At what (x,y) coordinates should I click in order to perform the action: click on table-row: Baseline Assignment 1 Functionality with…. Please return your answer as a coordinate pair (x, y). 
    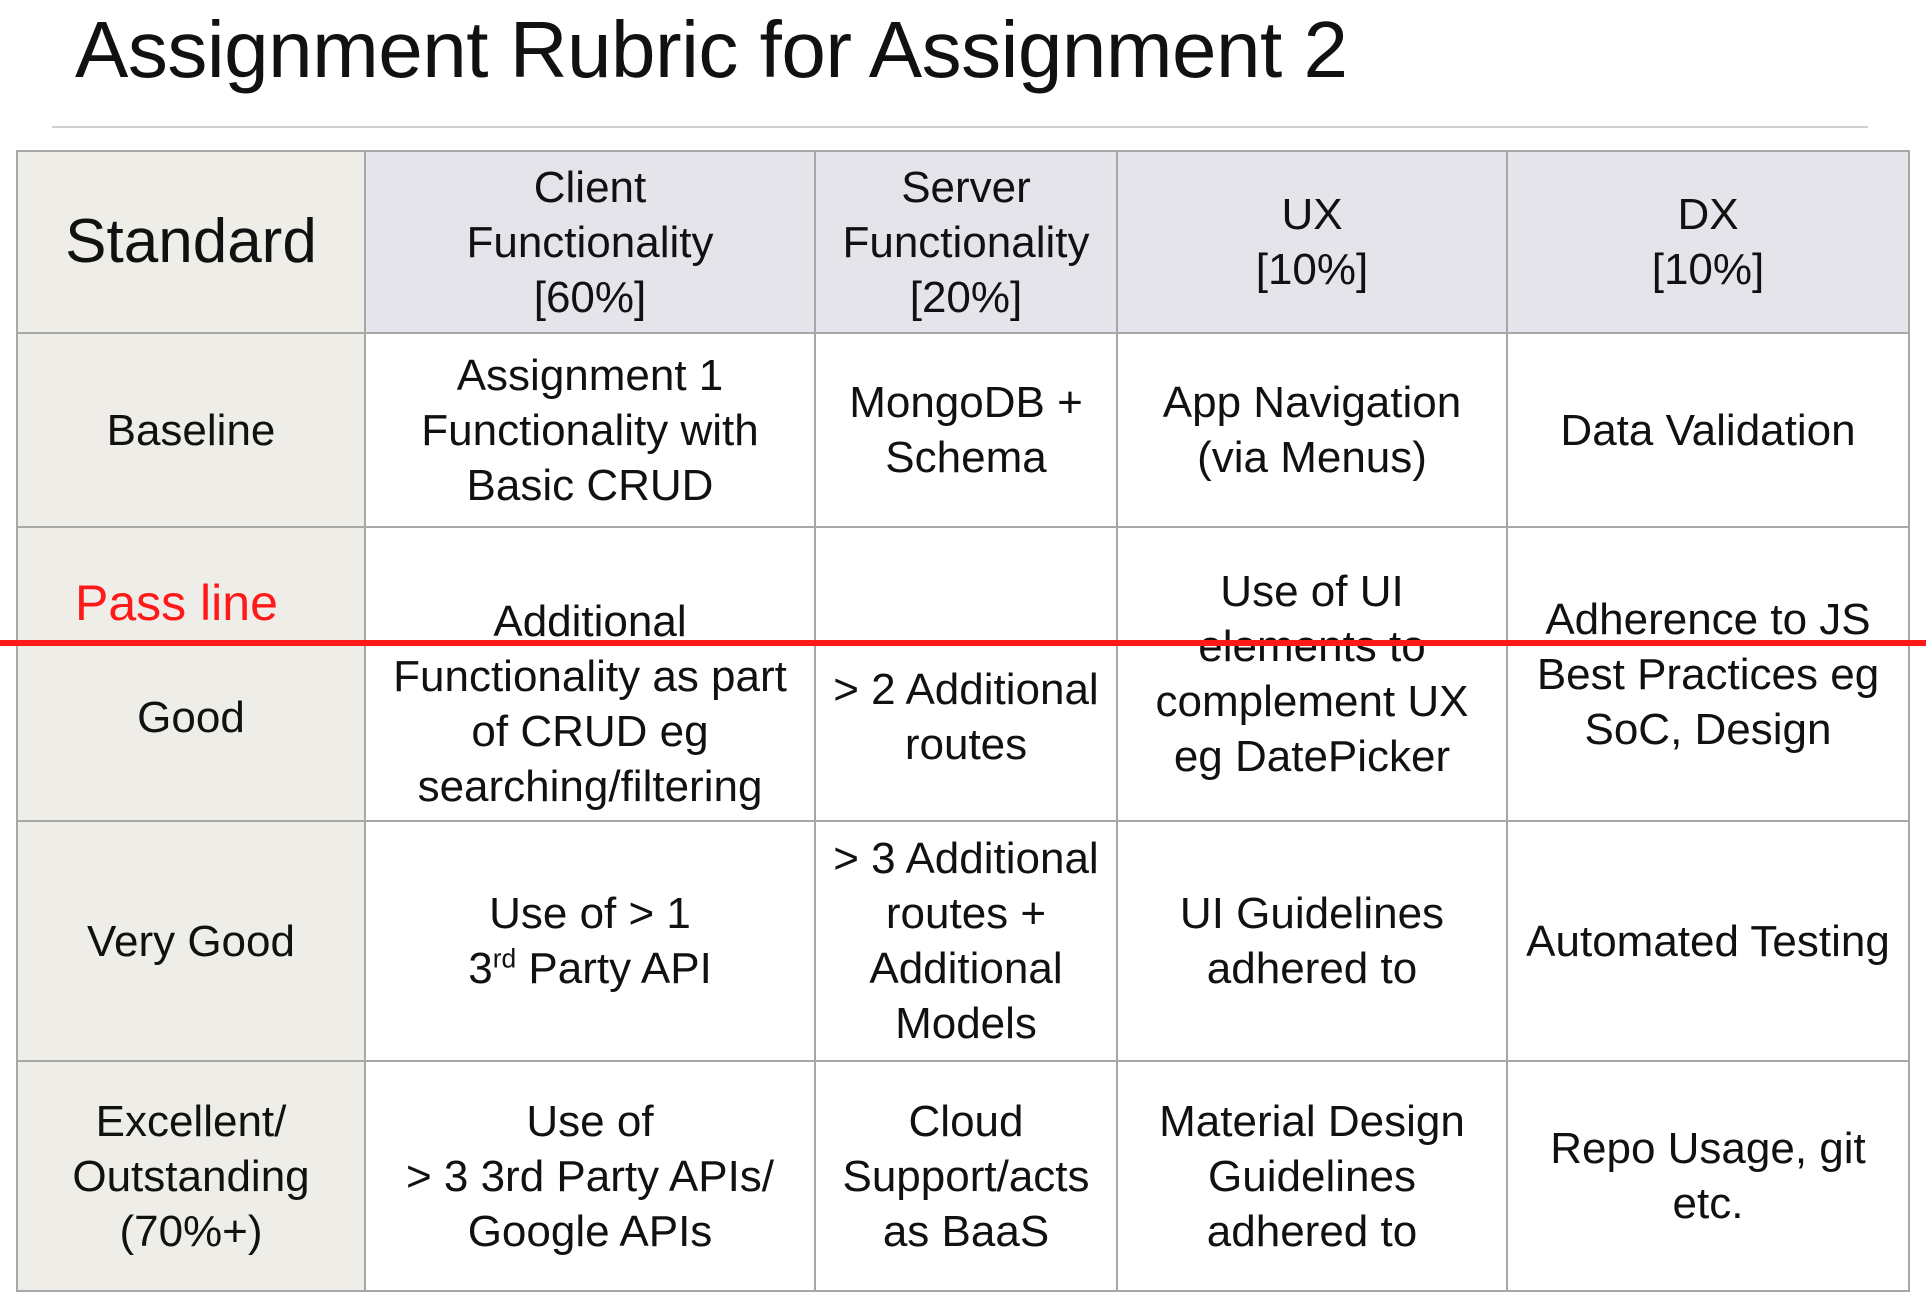
    Looking at the image, I should click on (963, 430).